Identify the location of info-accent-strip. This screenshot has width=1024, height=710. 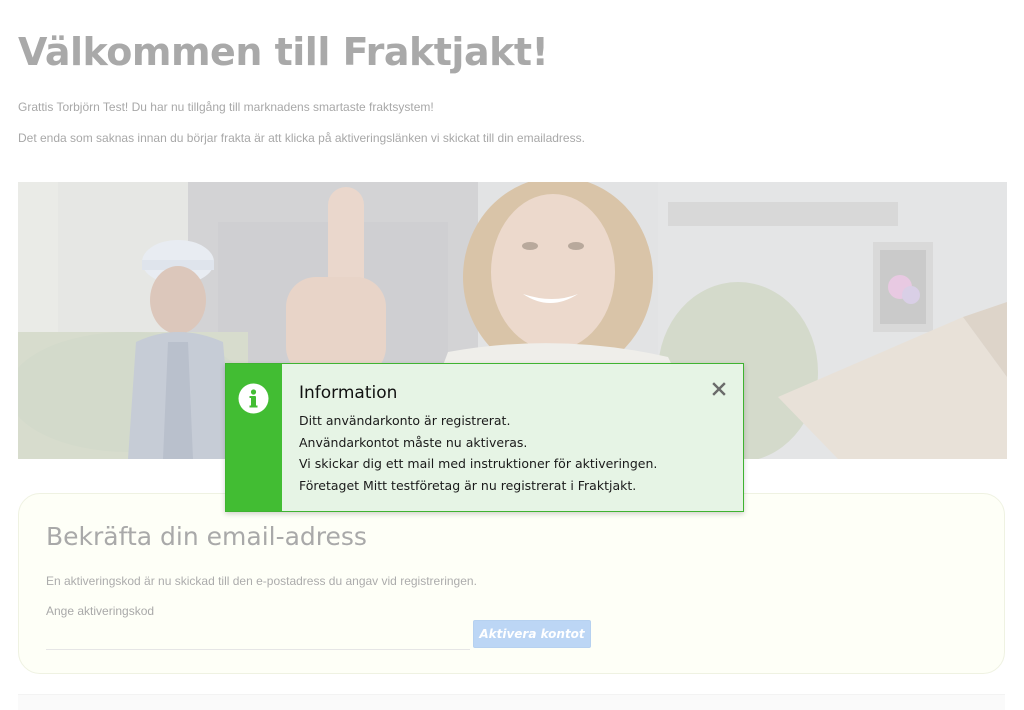
(254, 437).